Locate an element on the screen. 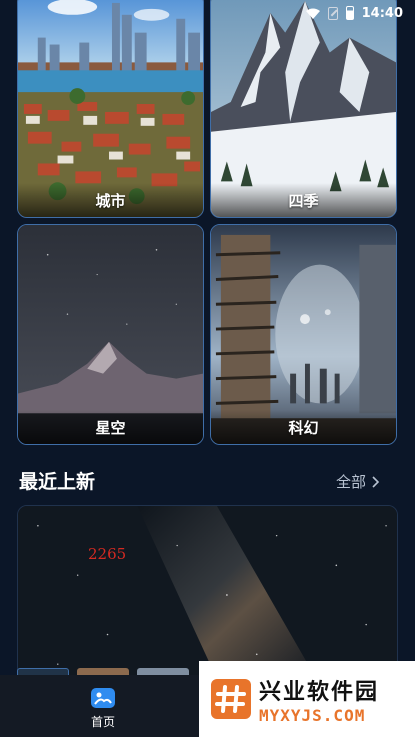 The image size is (415, 737). nav-home-label: 首页 is located at coordinates (102, 722).